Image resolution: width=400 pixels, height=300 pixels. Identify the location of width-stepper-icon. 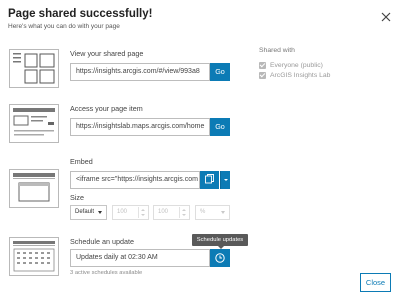
(142, 212).